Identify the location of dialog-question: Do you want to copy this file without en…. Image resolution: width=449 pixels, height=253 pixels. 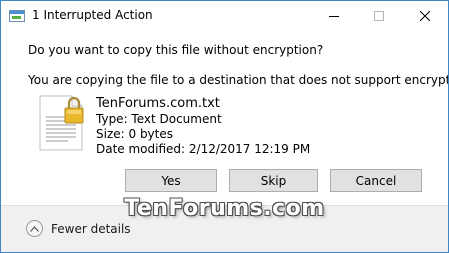
(176, 50).